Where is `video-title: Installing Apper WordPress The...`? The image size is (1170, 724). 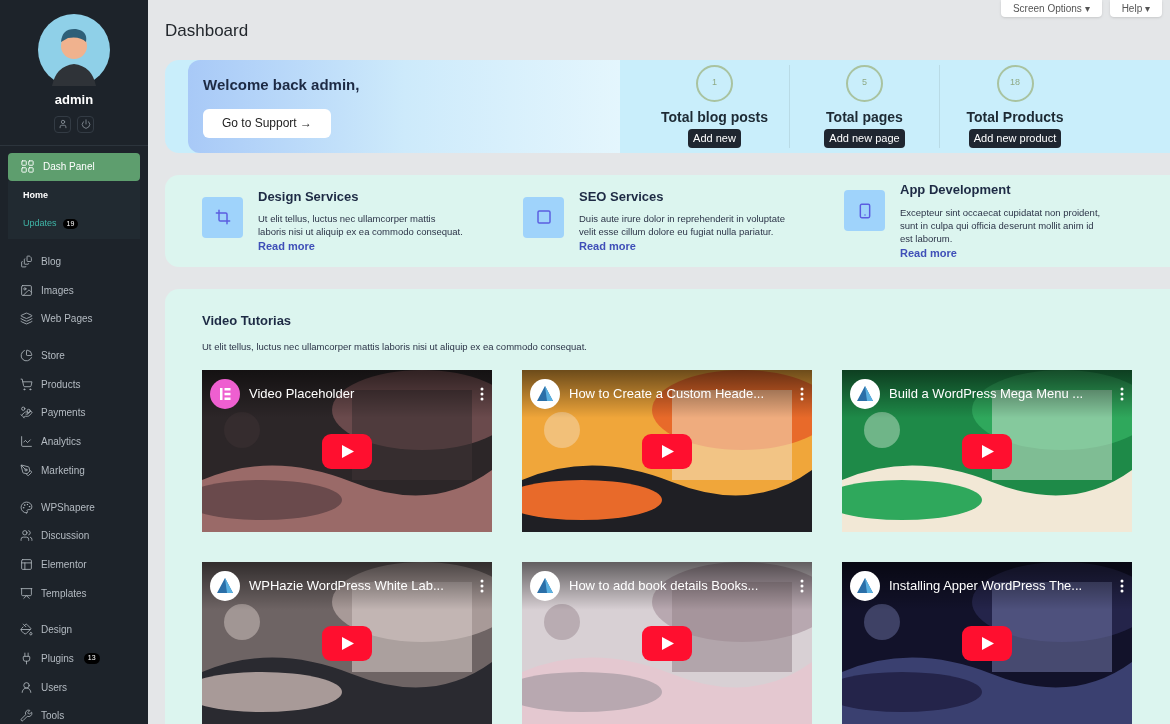 video-title: Installing Apper WordPress The... is located at coordinates (986, 586).